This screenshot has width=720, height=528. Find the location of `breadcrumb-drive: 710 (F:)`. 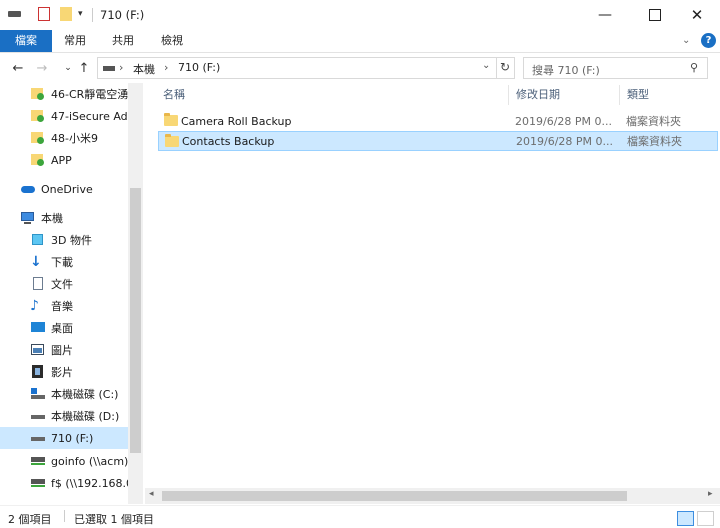

breadcrumb-drive: 710 (F:) is located at coordinates (199, 67).